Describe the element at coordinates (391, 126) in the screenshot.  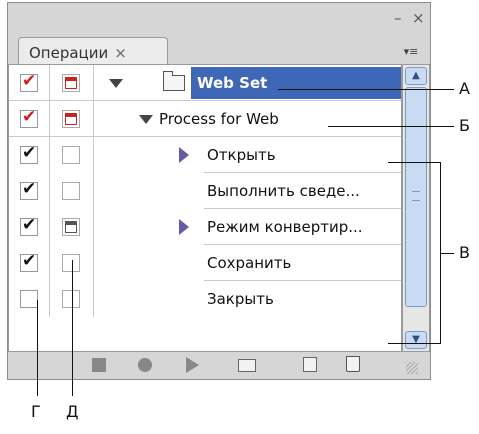
I see `callout-line-b` at that location.